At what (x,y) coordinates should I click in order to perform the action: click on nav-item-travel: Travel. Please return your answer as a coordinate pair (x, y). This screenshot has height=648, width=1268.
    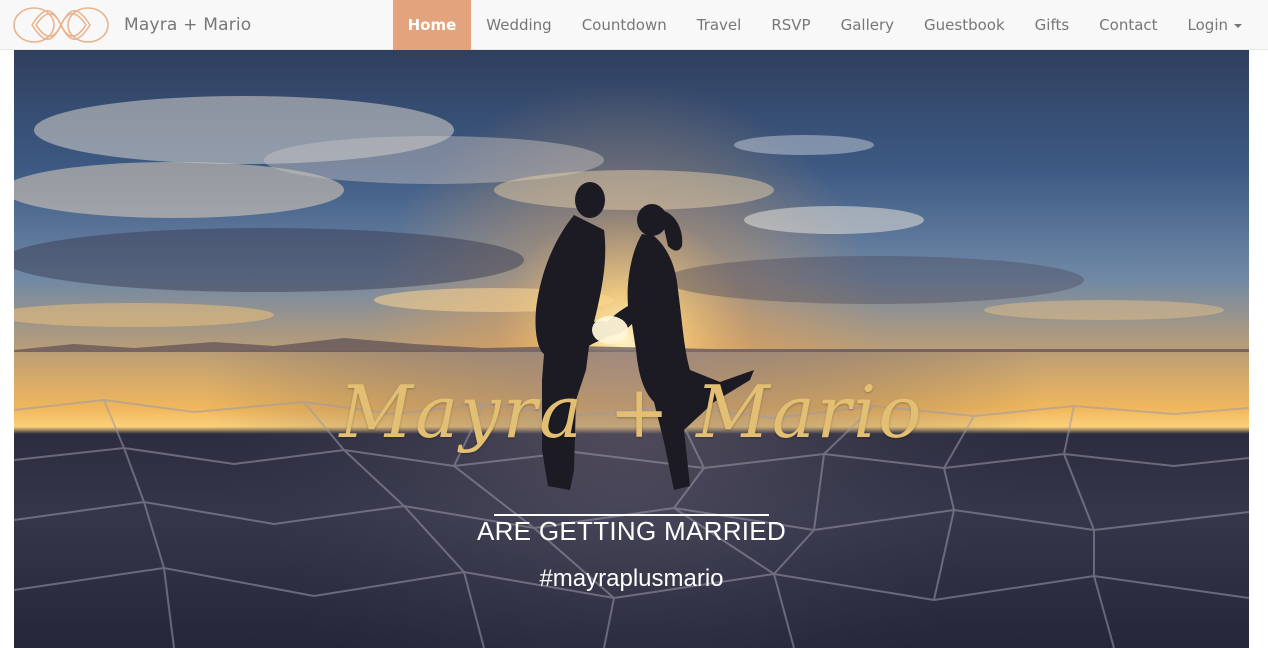
    Looking at the image, I should click on (719, 25).